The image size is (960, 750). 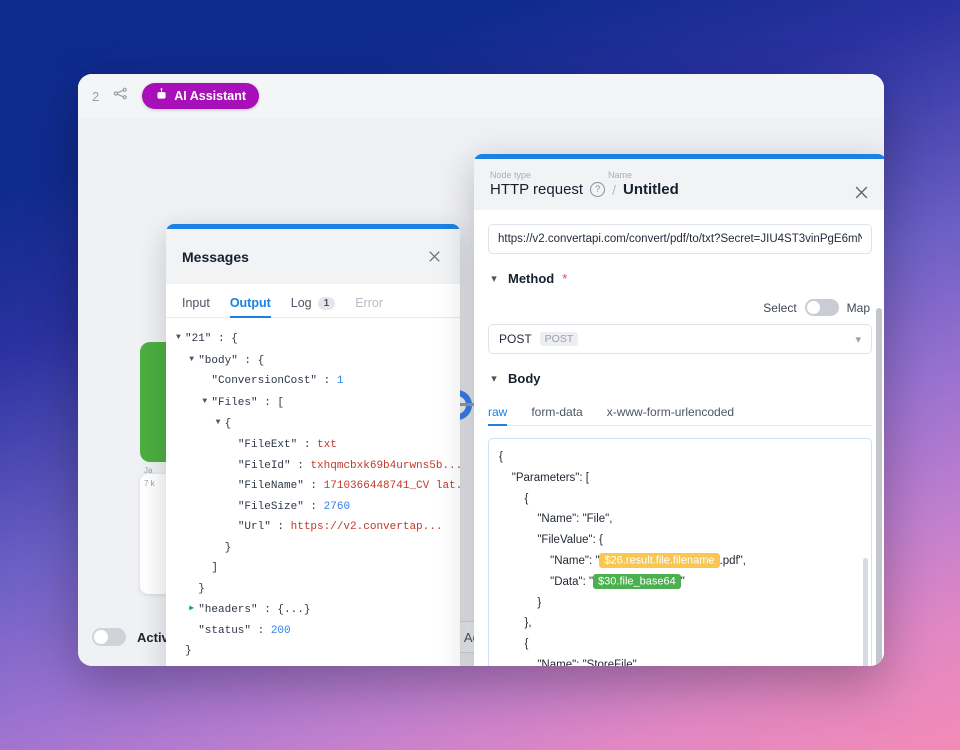 What do you see at coordinates (313, 306) in the screenshot?
I see `tab-log: Log 1` at bounding box center [313, 306].